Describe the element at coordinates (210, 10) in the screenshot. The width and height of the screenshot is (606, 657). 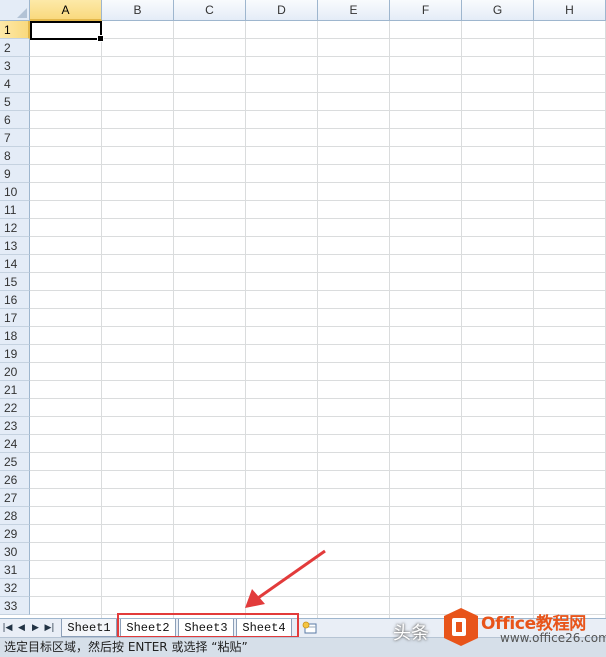
I see `column-header-c: C` at that location.